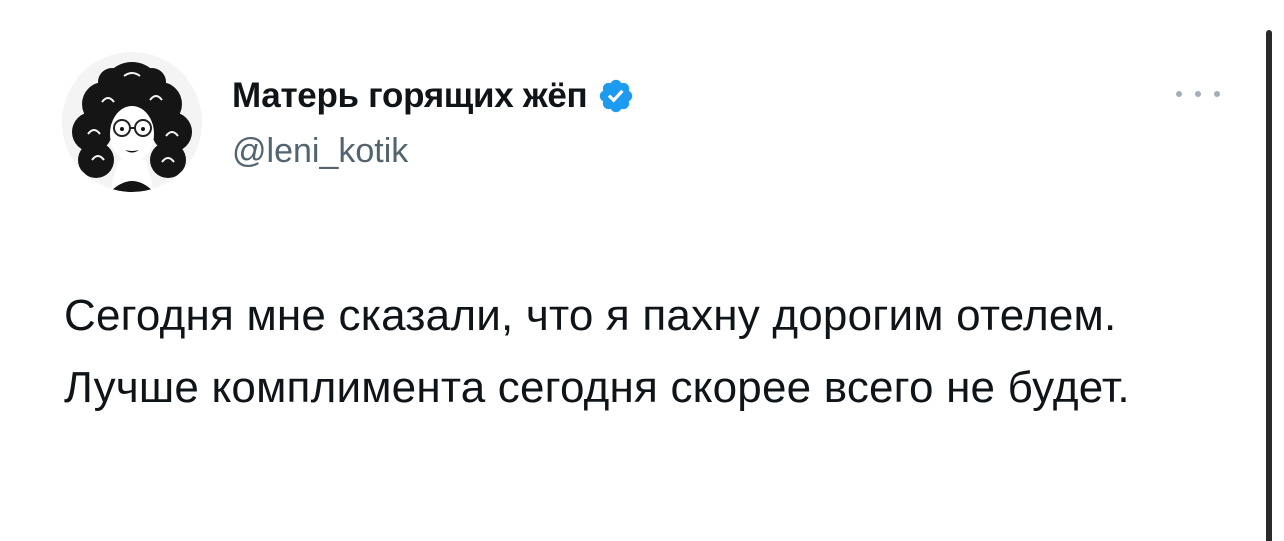 The width and height of the screenshot is (1284, 541). I want to click on author-display-name: Матерь горящих жёп, so click(410, 96).